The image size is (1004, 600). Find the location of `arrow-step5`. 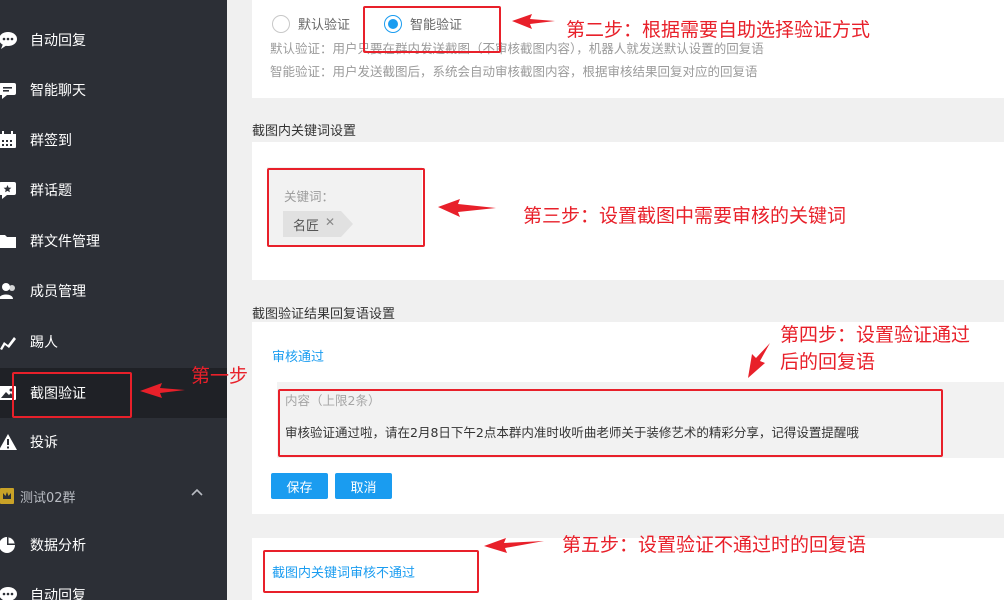

arrow-step5 is located at coordinates (514, 545).